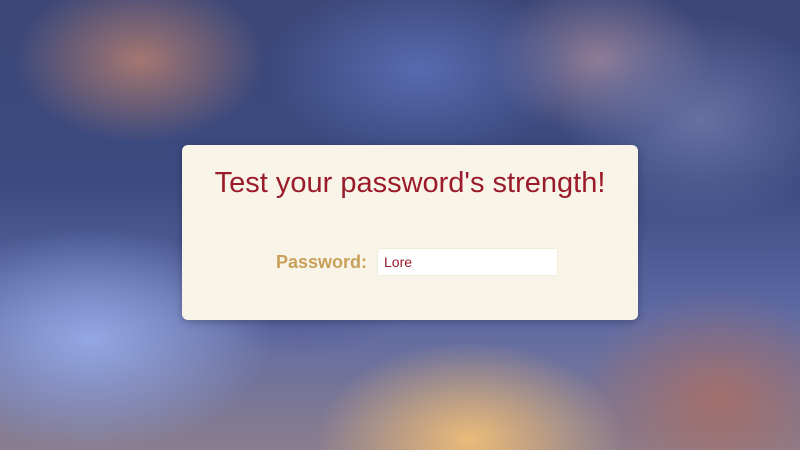 The image size is (800, 450). I want to click on page-title: Test your password's strength!, so click(410, 183).